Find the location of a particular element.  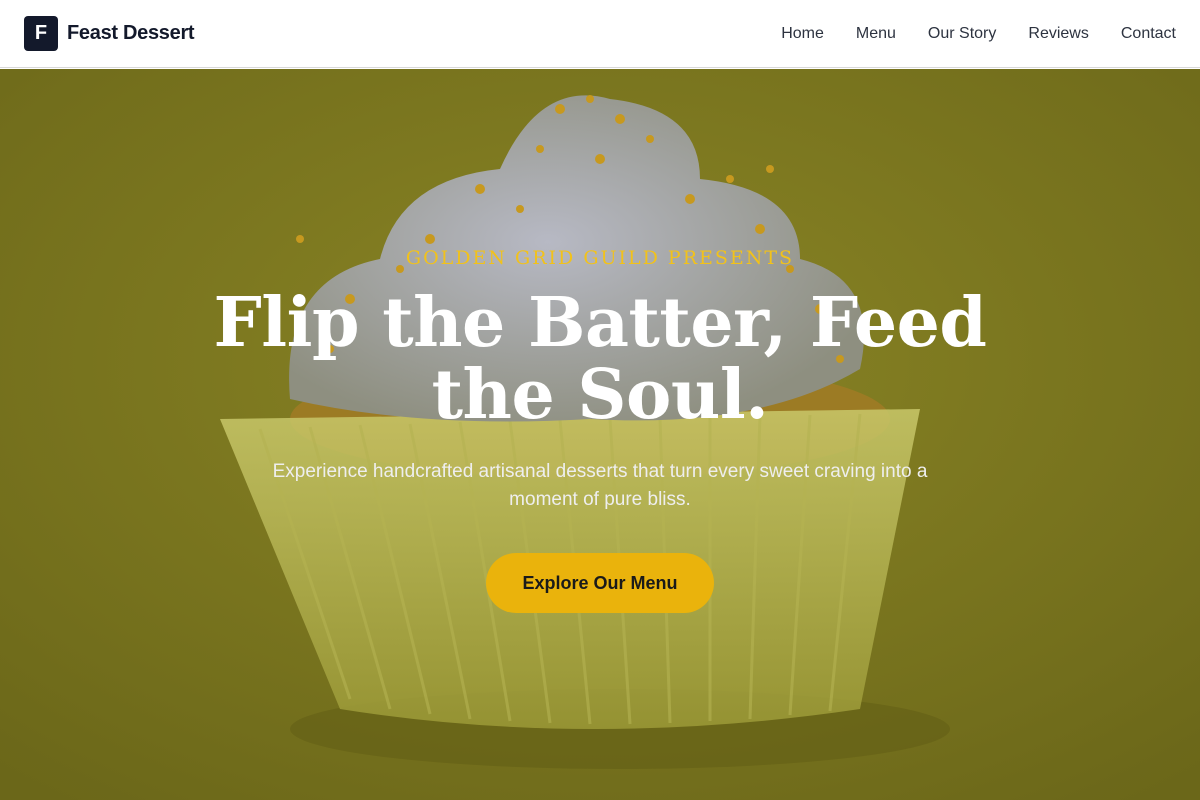

logo-mark: F is located at coordinates (41, 33).